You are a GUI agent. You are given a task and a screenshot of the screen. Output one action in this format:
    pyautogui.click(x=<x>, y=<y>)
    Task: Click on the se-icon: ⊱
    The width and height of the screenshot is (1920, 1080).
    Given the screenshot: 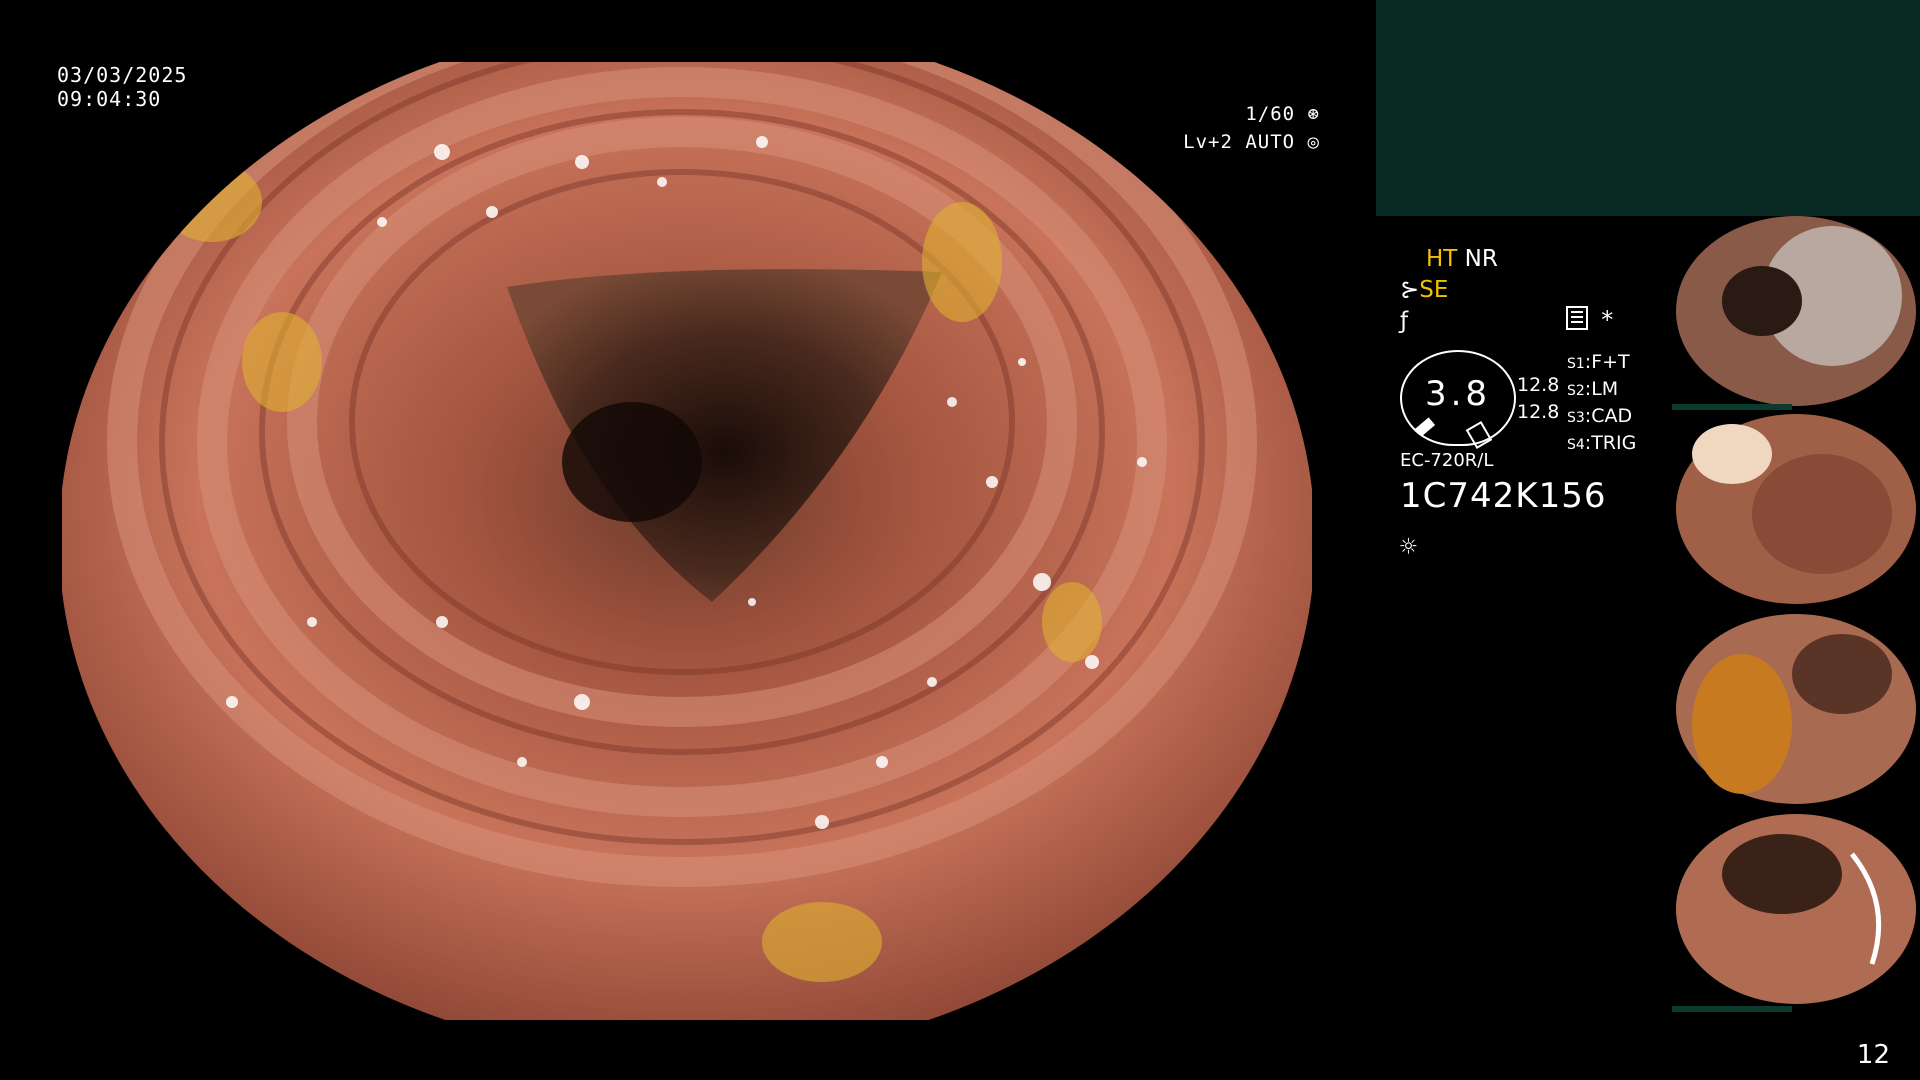 What is the action you would take?
    pyautogui.click(x=1410, y=290)
    